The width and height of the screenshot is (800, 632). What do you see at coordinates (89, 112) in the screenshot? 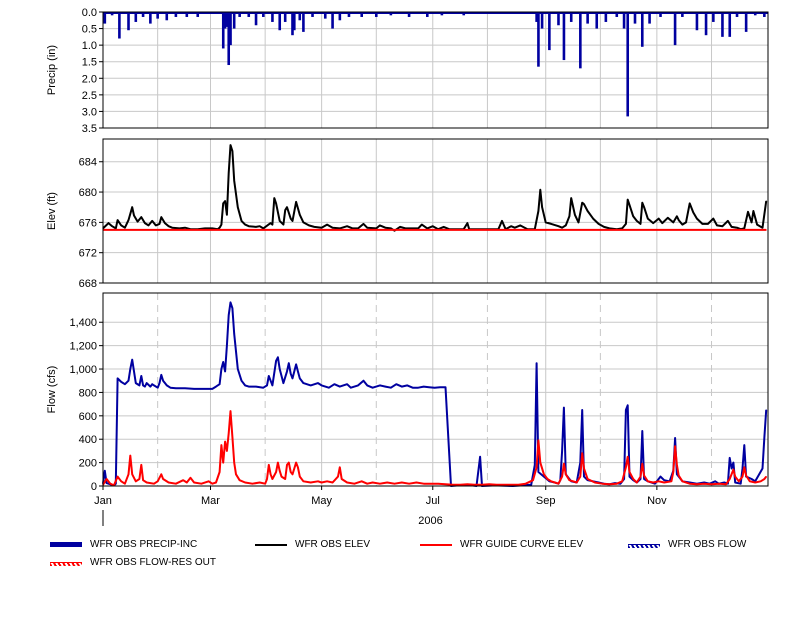
I see `precip-y-tick-label: 3.0` at bounding box center [89, 112].